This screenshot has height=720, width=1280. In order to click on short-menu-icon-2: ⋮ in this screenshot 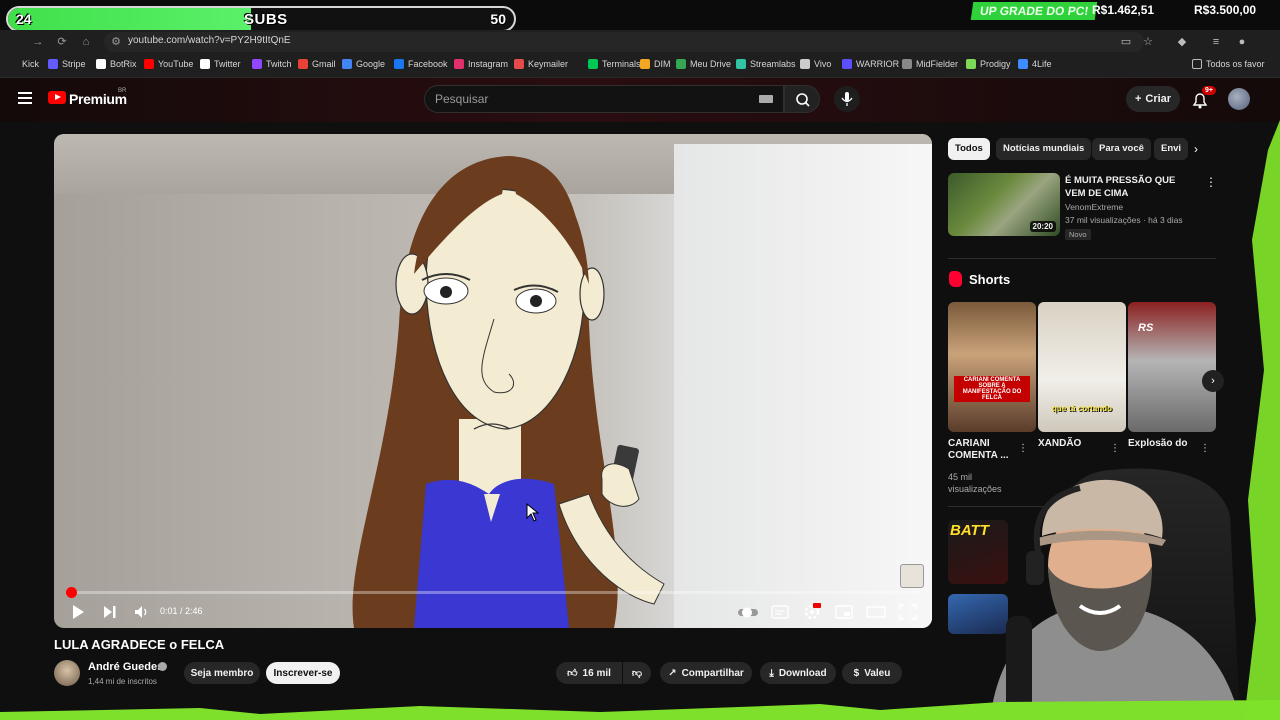, I will do `click(1115, 448)`.